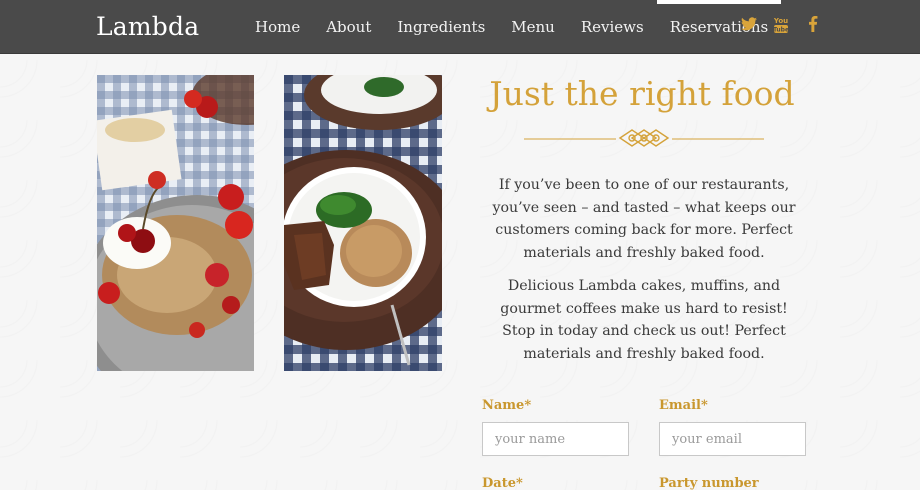  Describe the element at coordinates (507, 405) in the screenshot. I see `name-label: Name*` at that location.